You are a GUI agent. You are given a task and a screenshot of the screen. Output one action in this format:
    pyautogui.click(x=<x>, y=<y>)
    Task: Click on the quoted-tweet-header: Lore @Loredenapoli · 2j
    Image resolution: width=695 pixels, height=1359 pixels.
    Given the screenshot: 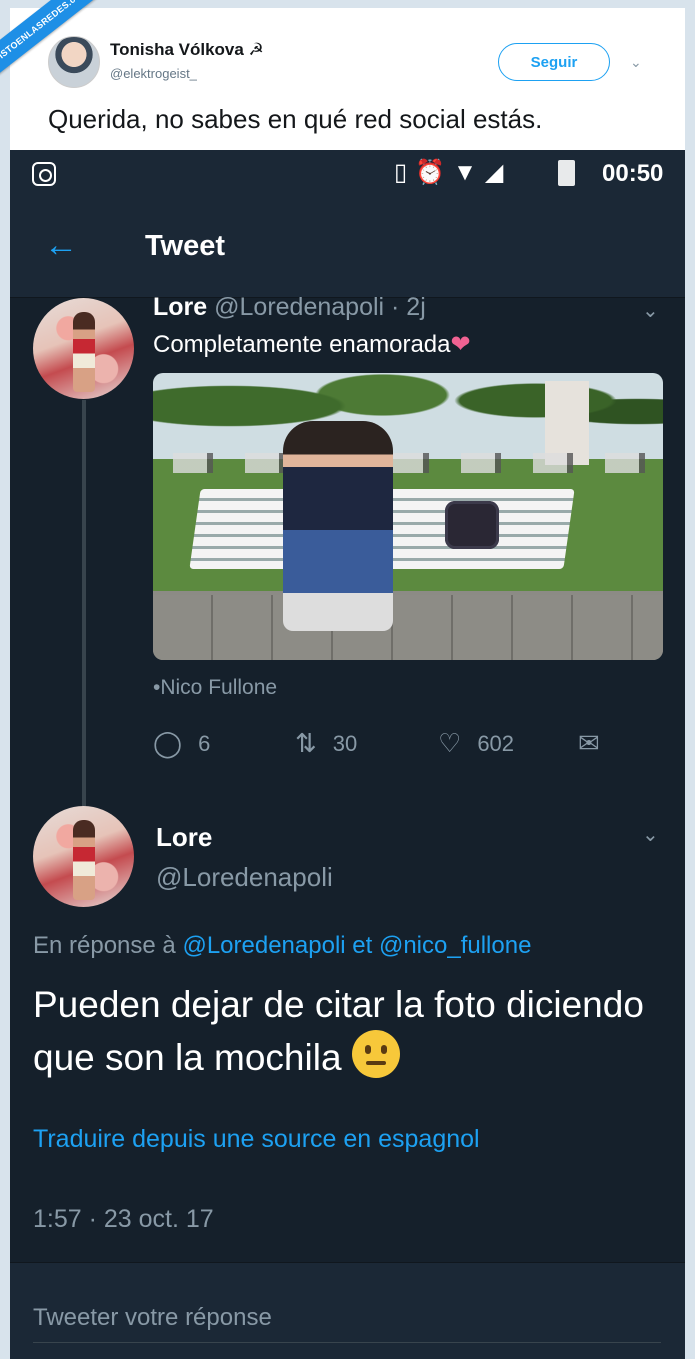 What is the action you would take?
    pyautogui.click(x=289, y=307)
    